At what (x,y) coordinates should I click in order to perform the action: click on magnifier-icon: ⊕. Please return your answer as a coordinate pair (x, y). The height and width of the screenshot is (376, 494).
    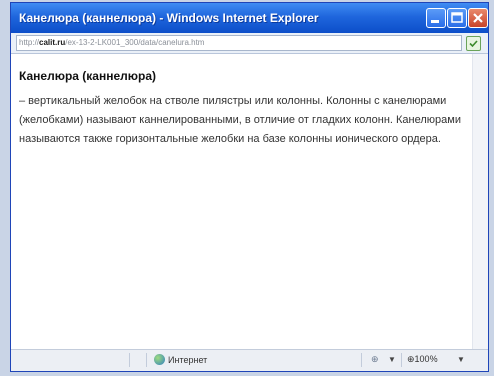
    Looking at the image, I should click on (411, 359).